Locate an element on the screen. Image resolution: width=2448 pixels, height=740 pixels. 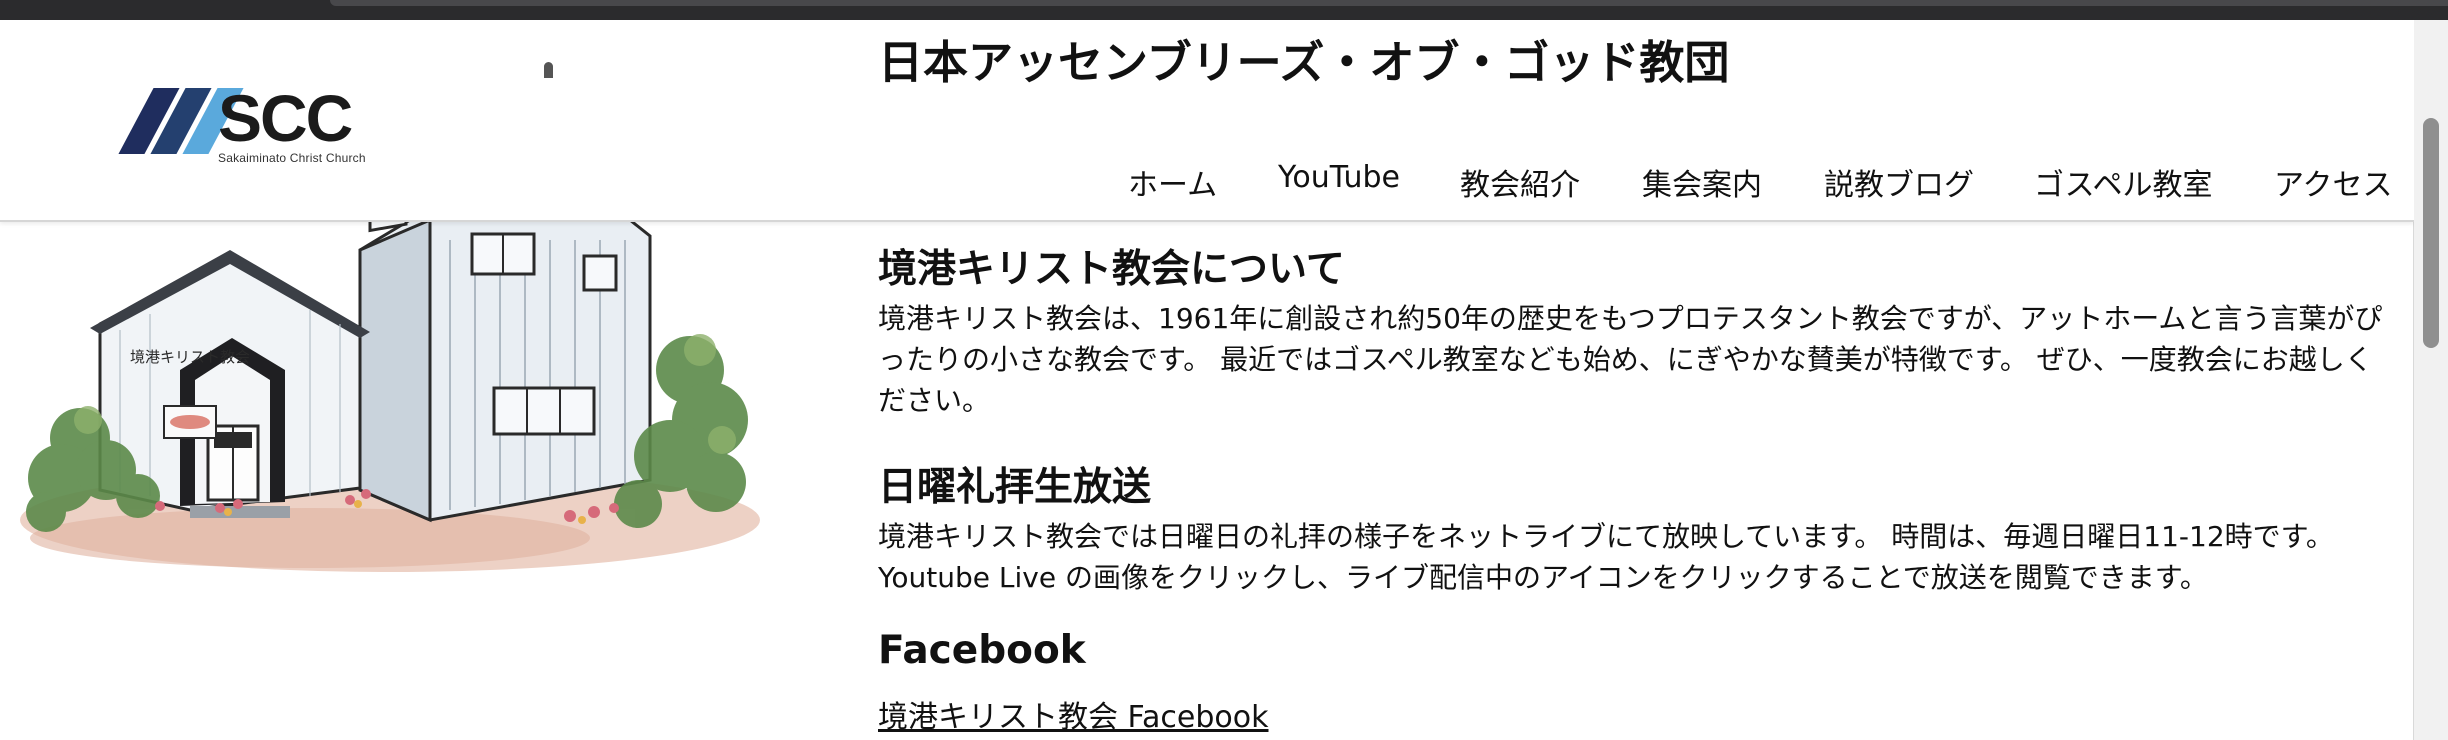
faint-decoration is located at coordinates (548, 70).